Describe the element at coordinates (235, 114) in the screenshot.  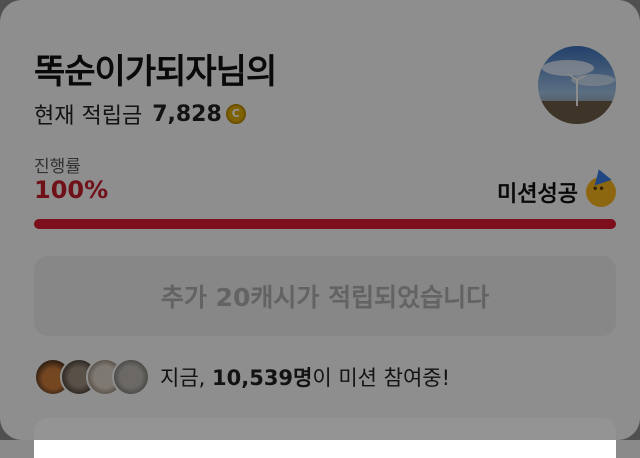
I see `coin-icon` at that location.